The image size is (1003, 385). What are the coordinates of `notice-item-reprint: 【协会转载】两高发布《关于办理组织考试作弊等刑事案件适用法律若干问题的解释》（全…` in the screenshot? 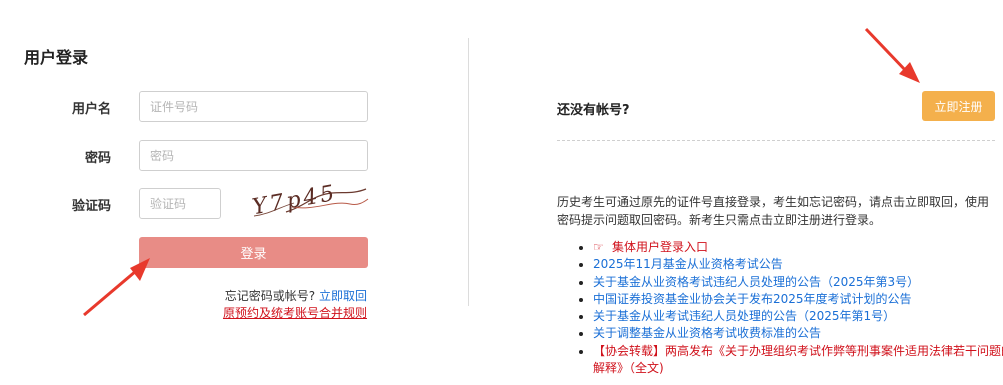 It's located at (798, 360).